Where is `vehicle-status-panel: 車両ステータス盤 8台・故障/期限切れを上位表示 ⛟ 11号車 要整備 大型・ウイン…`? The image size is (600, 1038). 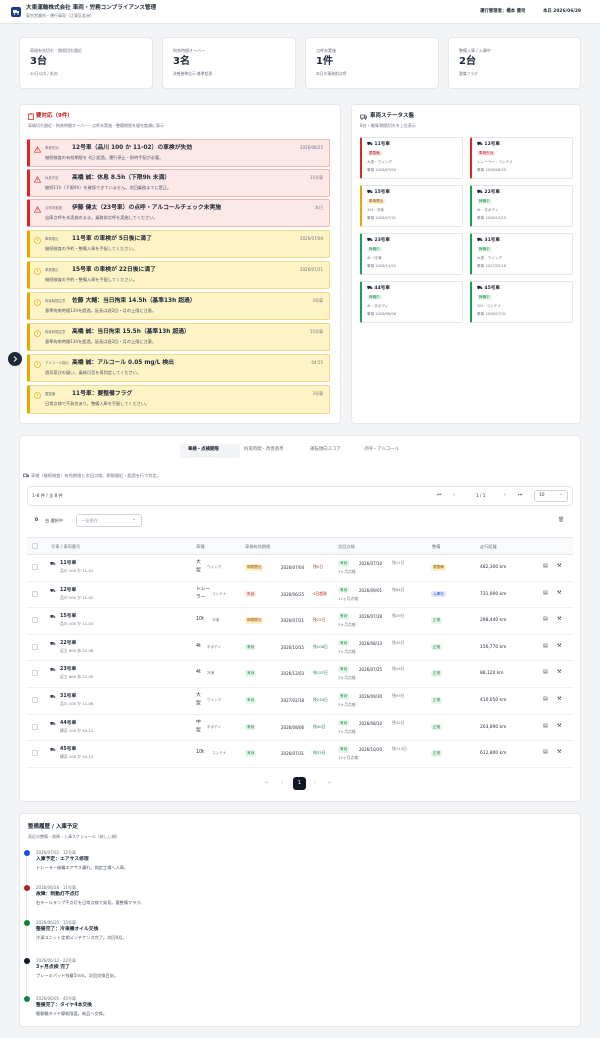 vehicle-status-panel: 車両ステータス盤 8台・故障/期限切れを上位表示 ⛟ 11号車 要整備 大型・ウイン… is located at coordinates (466, 264).